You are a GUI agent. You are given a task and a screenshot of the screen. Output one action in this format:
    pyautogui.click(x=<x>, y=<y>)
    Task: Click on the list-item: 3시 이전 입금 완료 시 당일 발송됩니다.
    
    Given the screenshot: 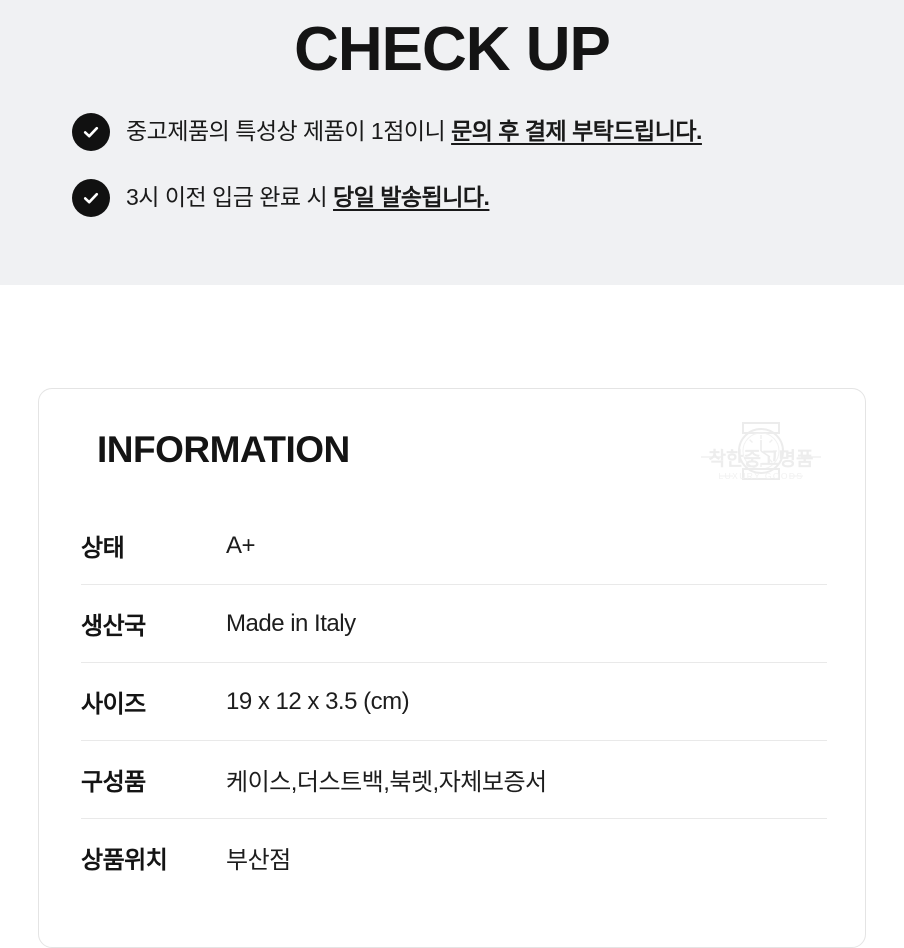 What is the action you would take?
    pyautogui.click(x=472, y=198)
    